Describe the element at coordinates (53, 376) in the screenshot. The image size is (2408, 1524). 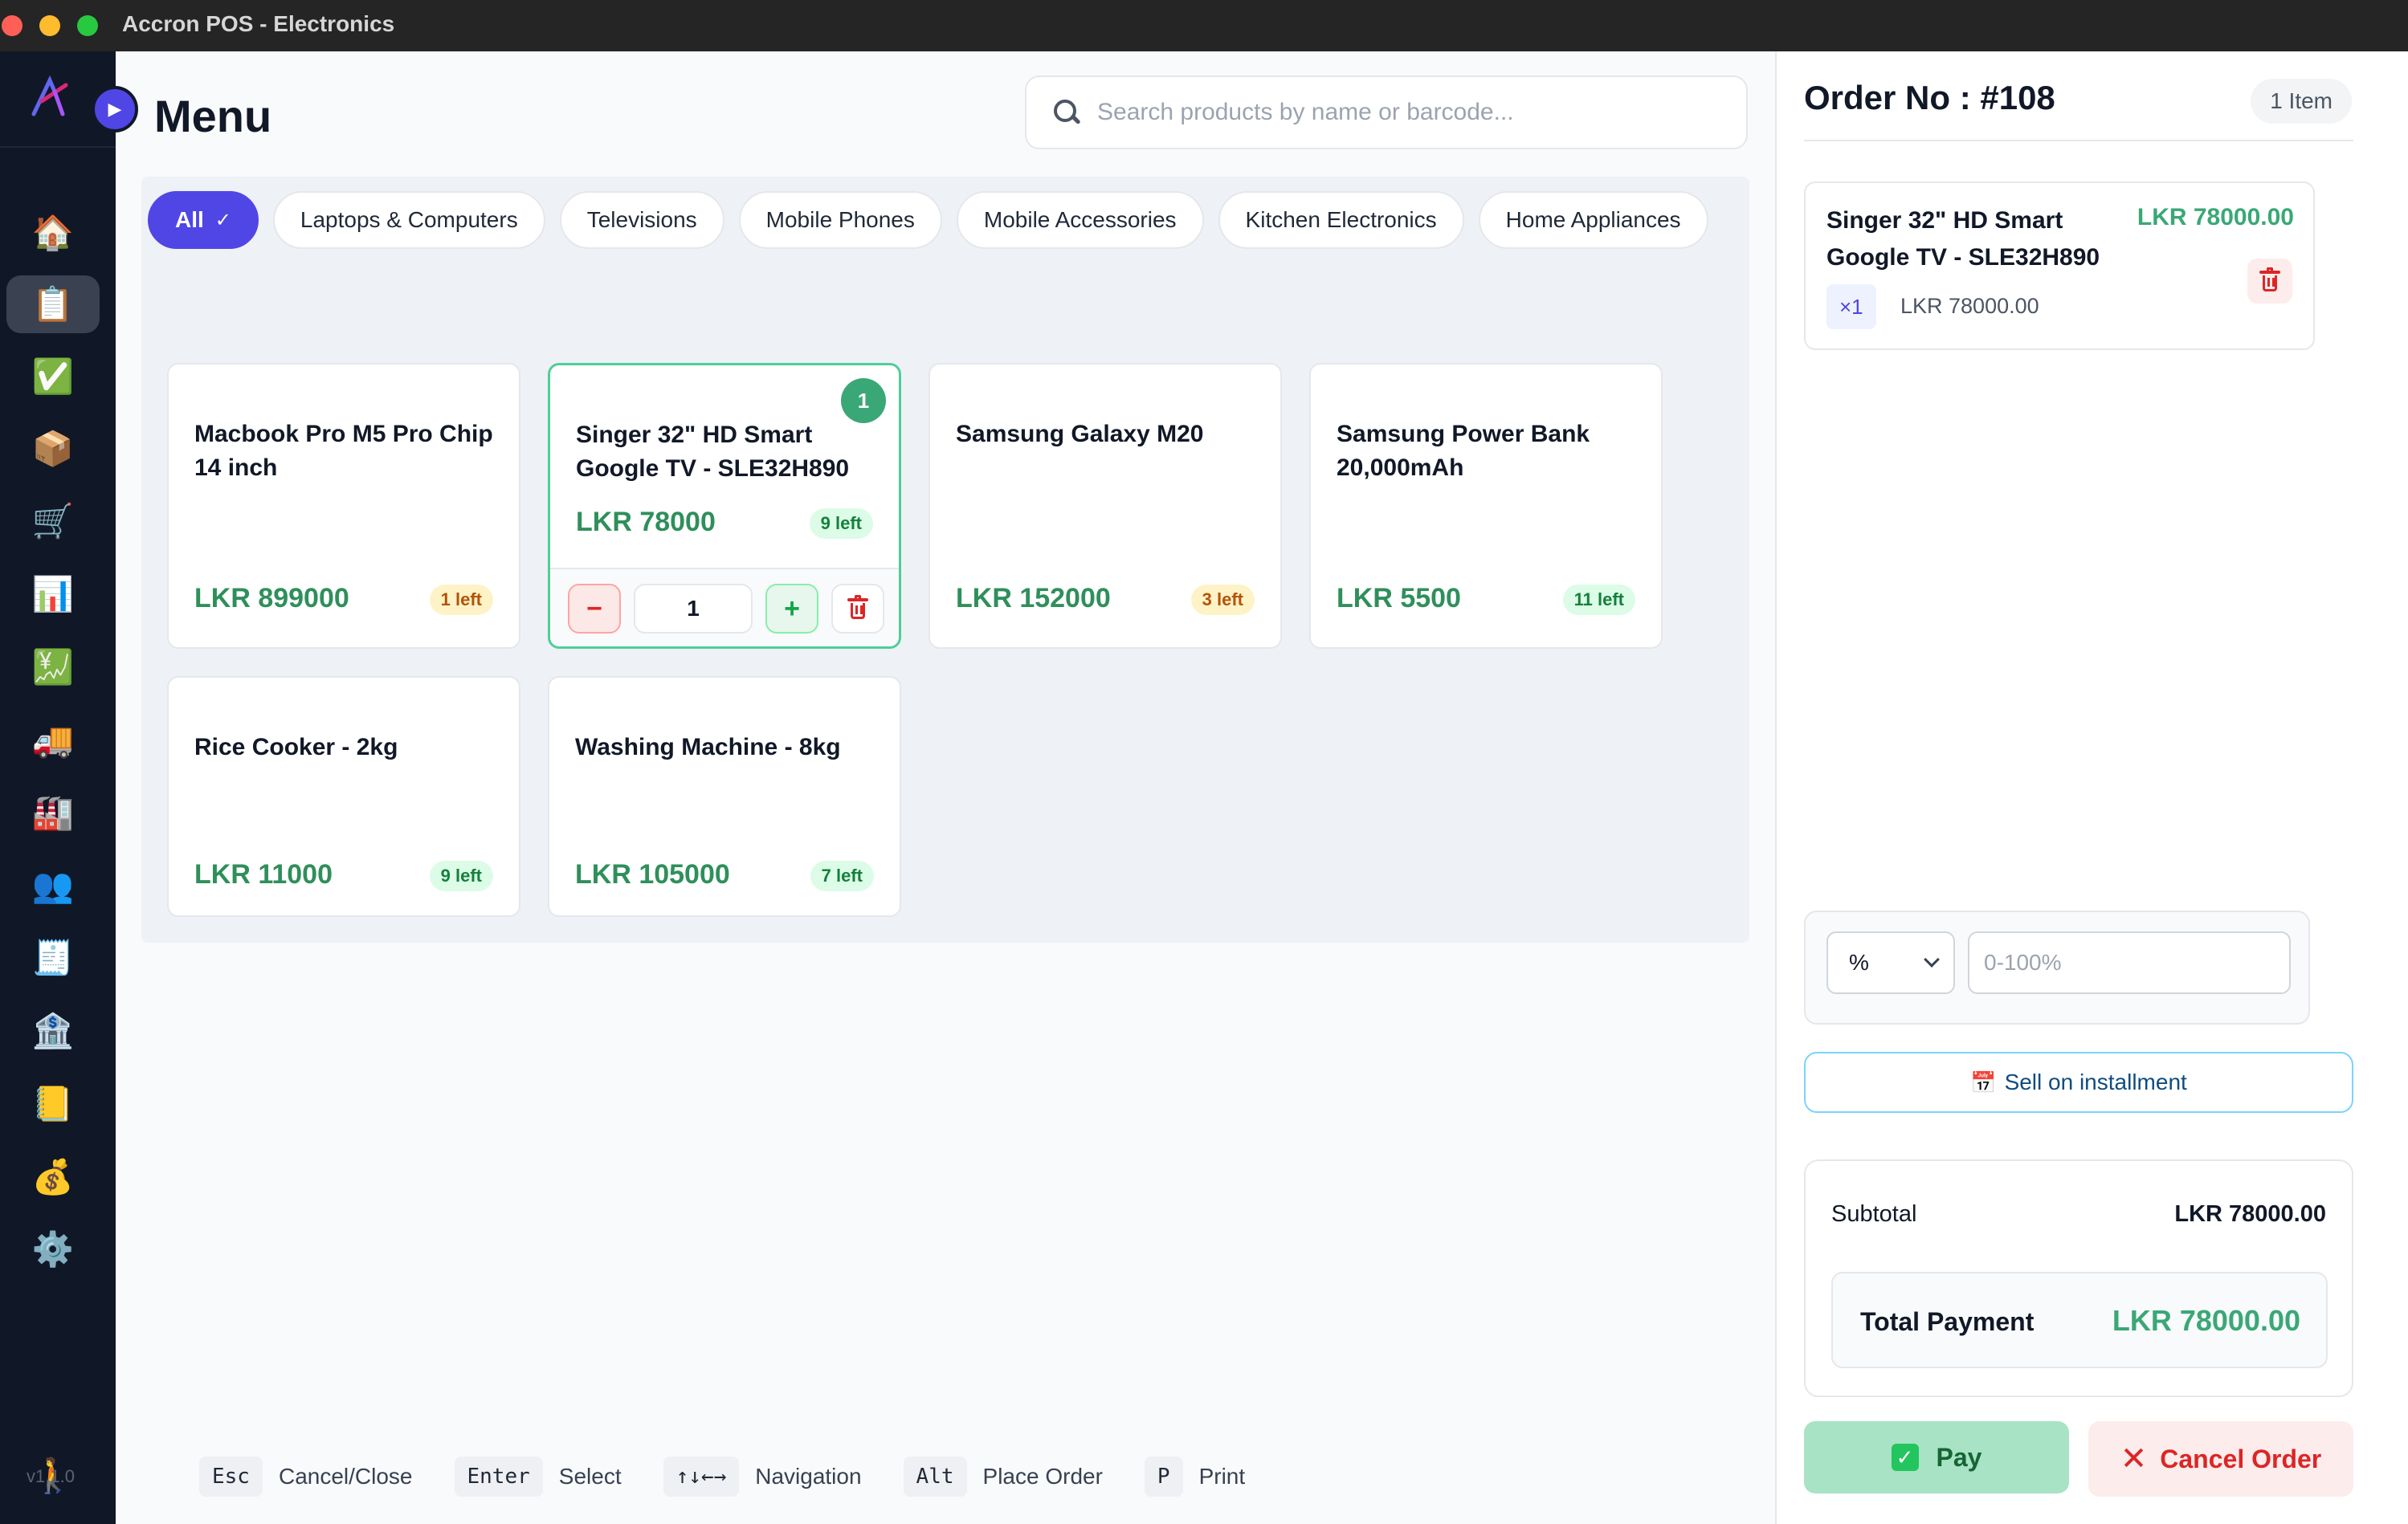
I see `check-icon: ✅` at that location.